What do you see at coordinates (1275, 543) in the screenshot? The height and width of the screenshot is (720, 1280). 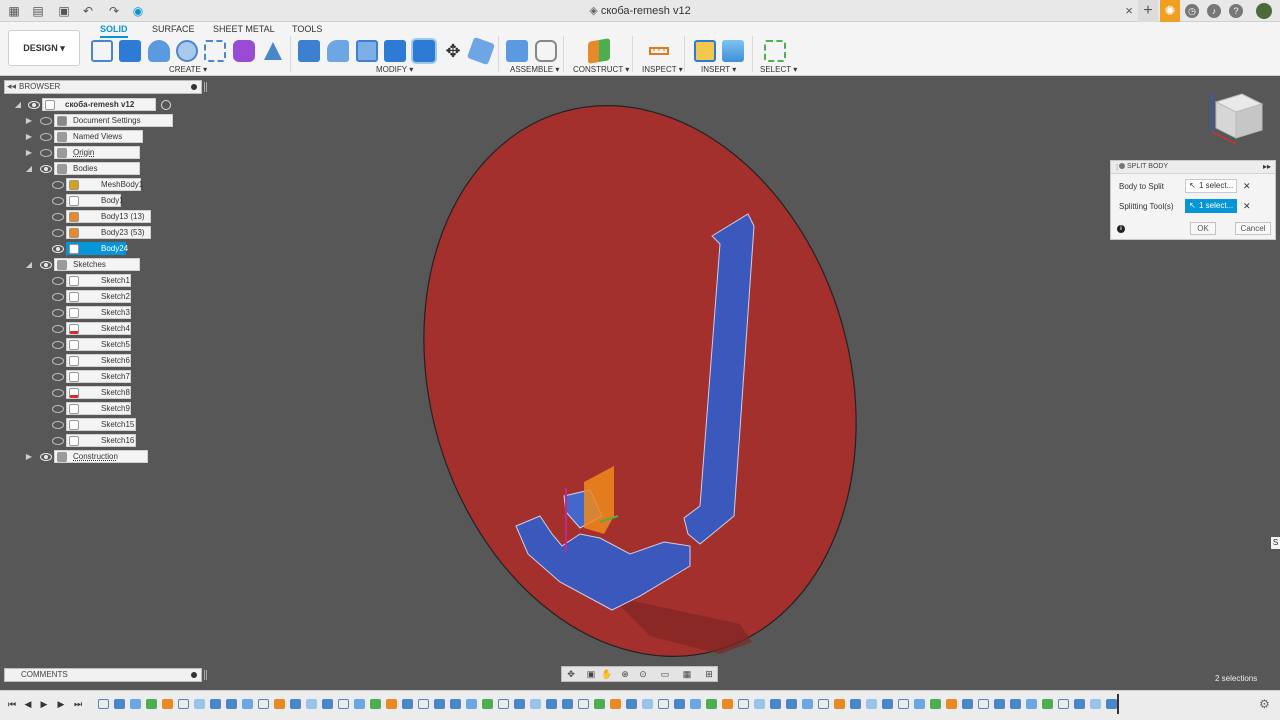 I see `side-panel-tab: S` at bounding box center [1275, 543].